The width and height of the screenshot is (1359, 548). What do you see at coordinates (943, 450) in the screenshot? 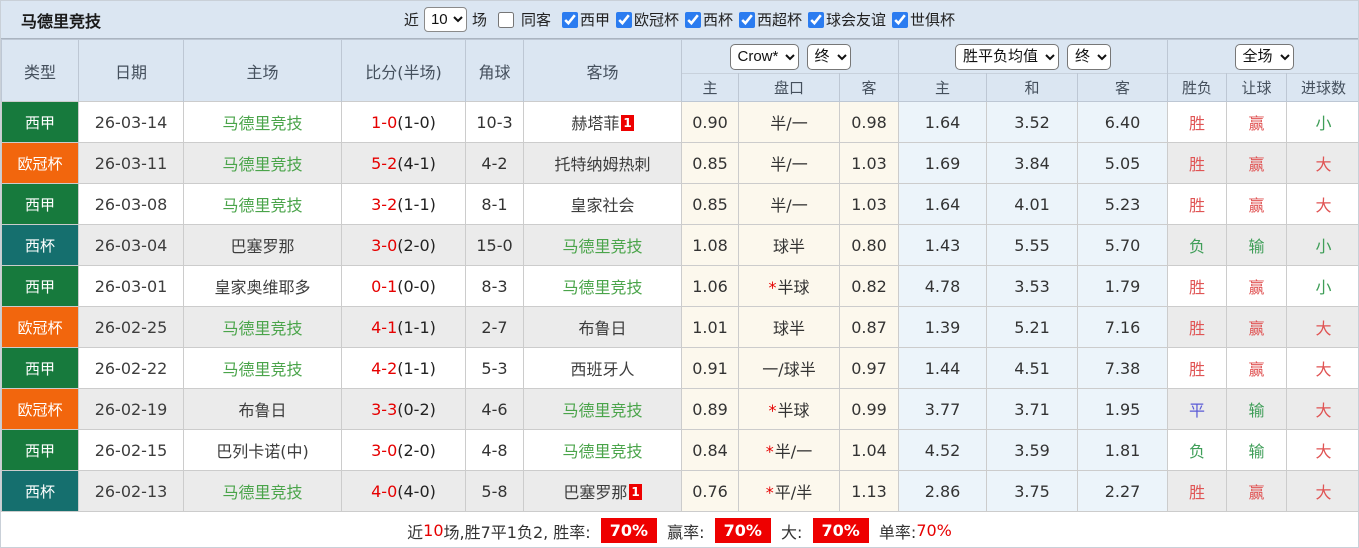
I see `avg-home-odds: 4.52` at bounding box center [943, 450].